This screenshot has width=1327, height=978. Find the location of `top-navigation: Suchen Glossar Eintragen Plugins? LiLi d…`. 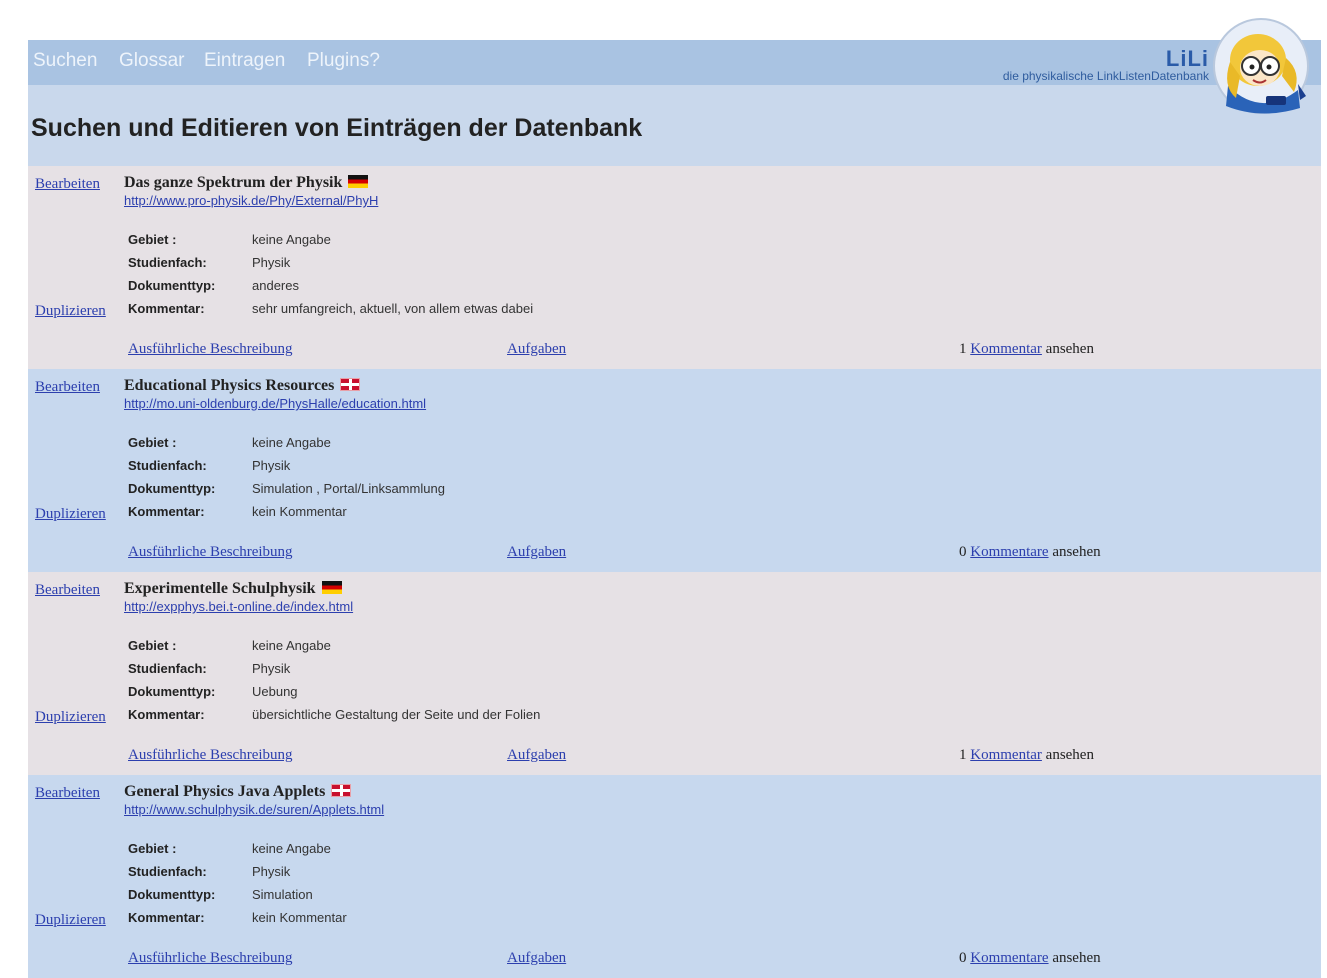

top-navigation: Suchen Glossar Eintragen Plugins? LiLi d… is located at coordinates (674, 62).